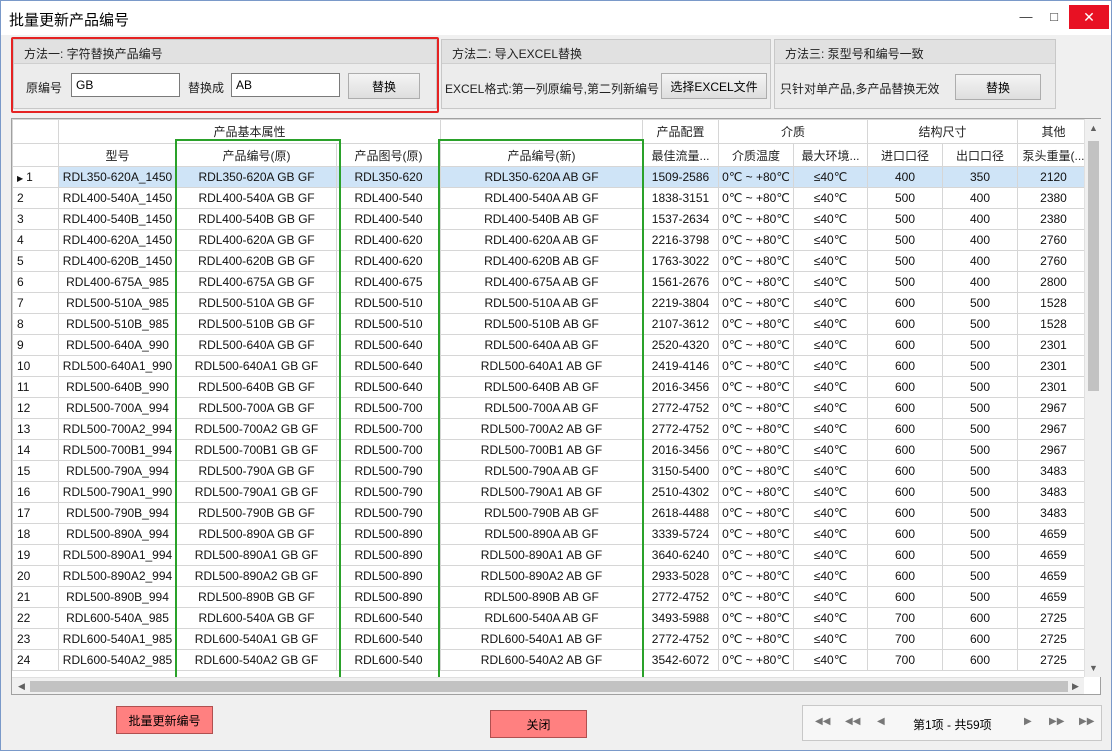  I want to click on scroll-up-icon: ▲, so click(1093, 128).